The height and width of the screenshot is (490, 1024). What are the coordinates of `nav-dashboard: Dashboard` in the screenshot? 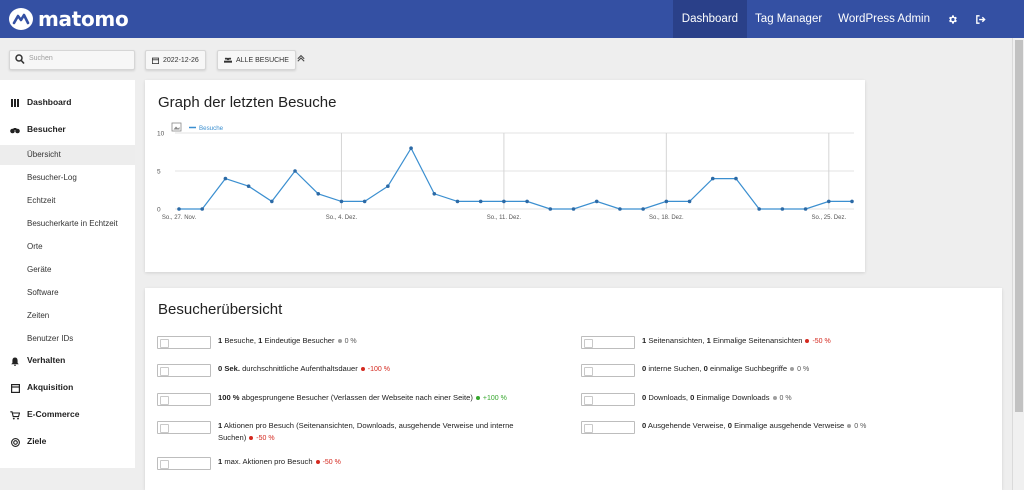 It's located at (710, 19).